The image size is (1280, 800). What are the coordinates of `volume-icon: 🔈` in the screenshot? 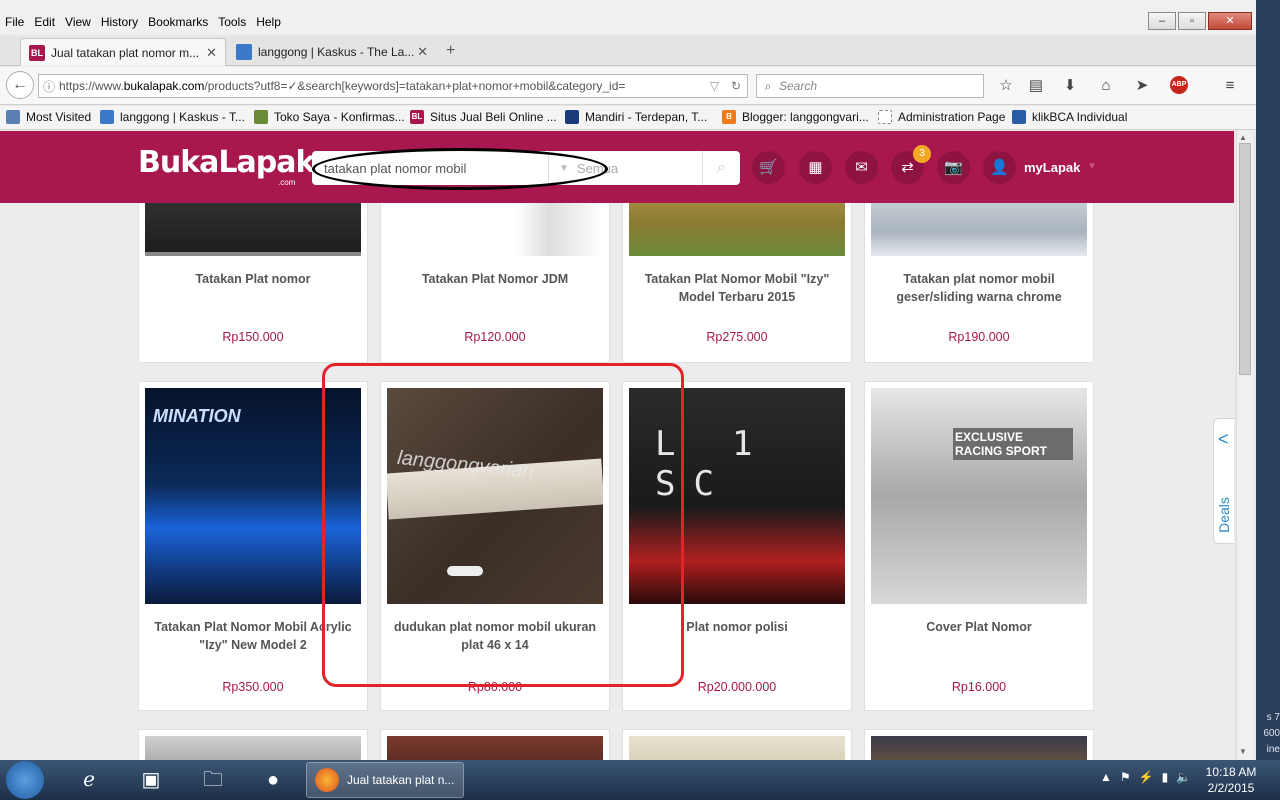 It's located at (1183, 777).